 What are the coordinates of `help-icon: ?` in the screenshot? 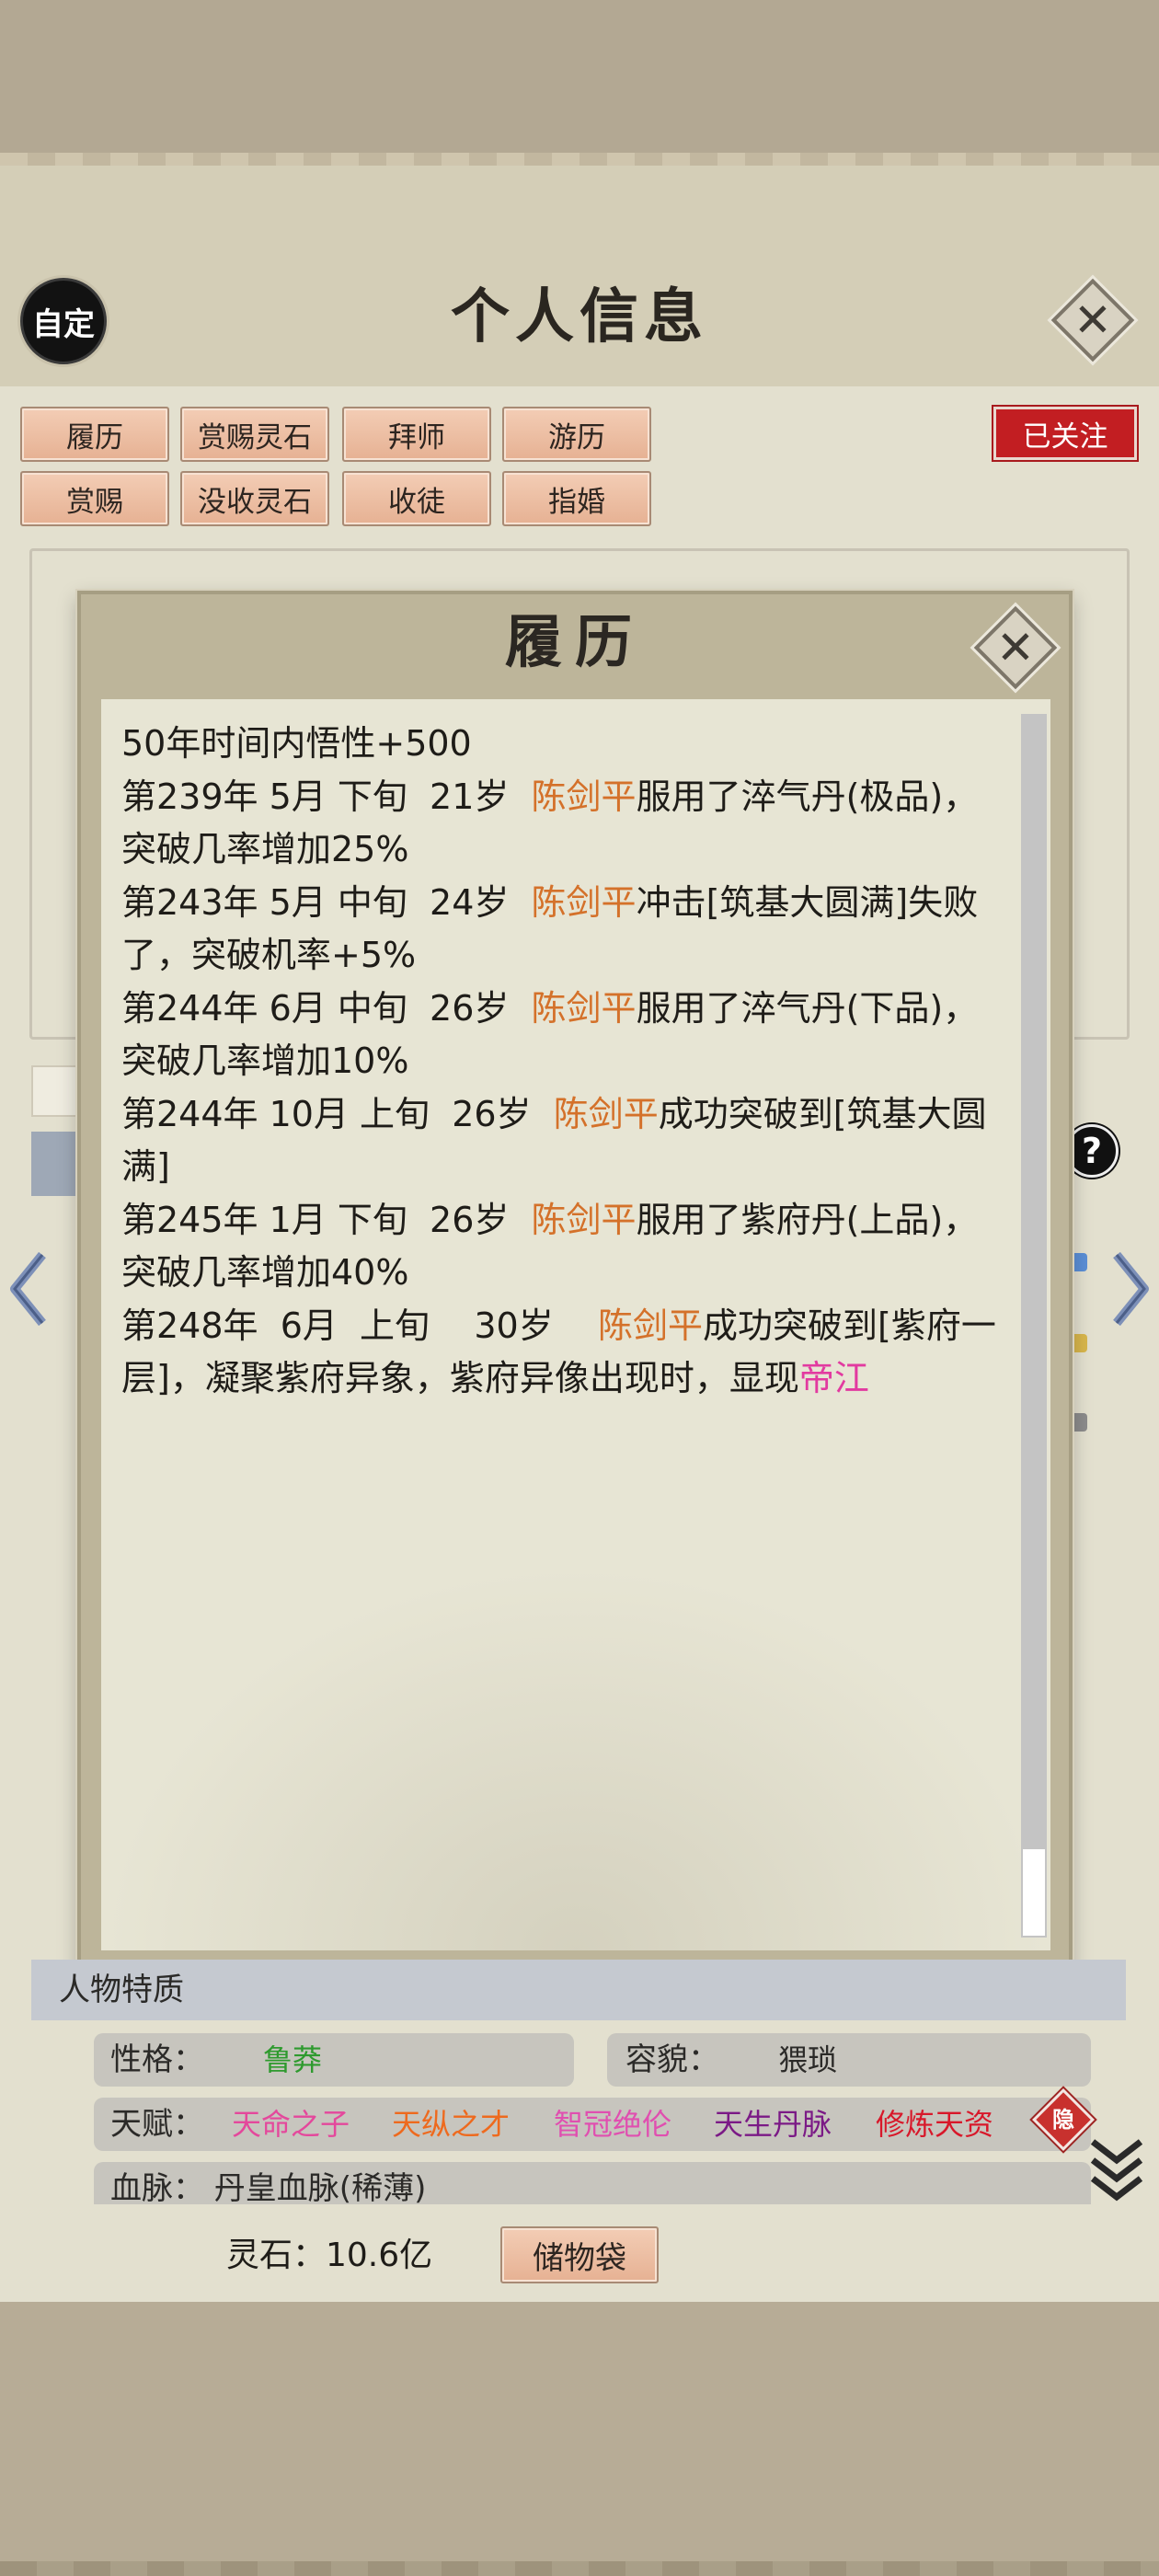 It's located at (1092, 1151).